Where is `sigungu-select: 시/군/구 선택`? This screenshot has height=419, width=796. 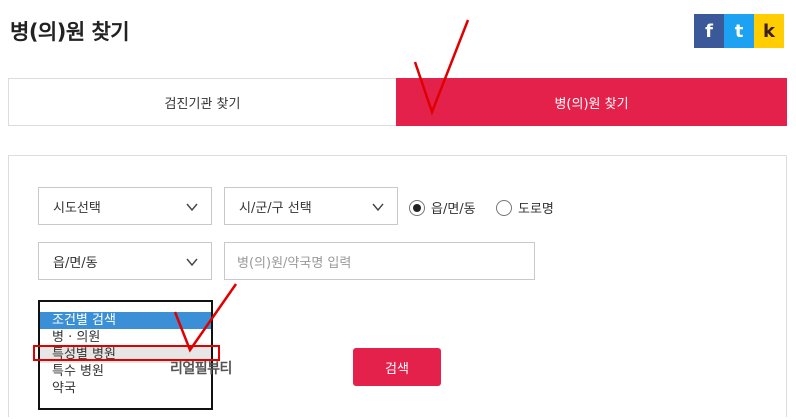
sigungu-select: 시/군/구 선택 is located at coordinates (311, 206).